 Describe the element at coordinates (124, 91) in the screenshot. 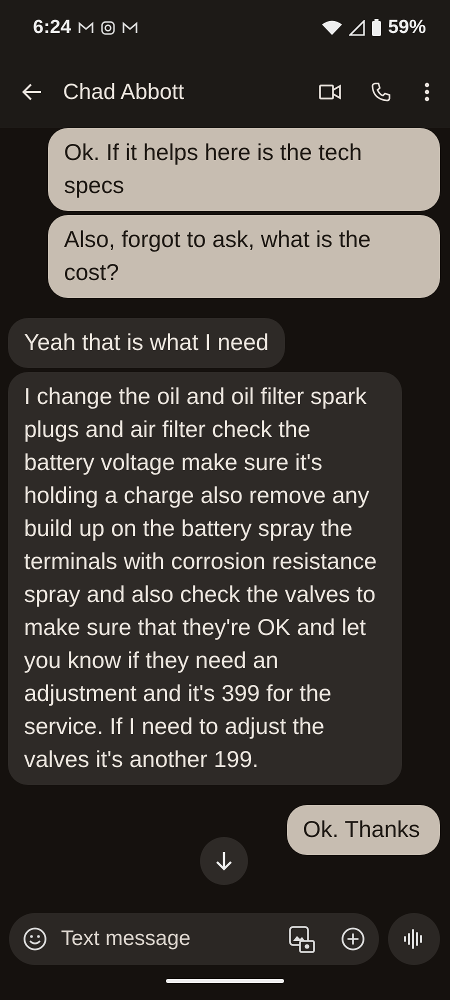

I see `contact-name: Chad Abbott` at that location.